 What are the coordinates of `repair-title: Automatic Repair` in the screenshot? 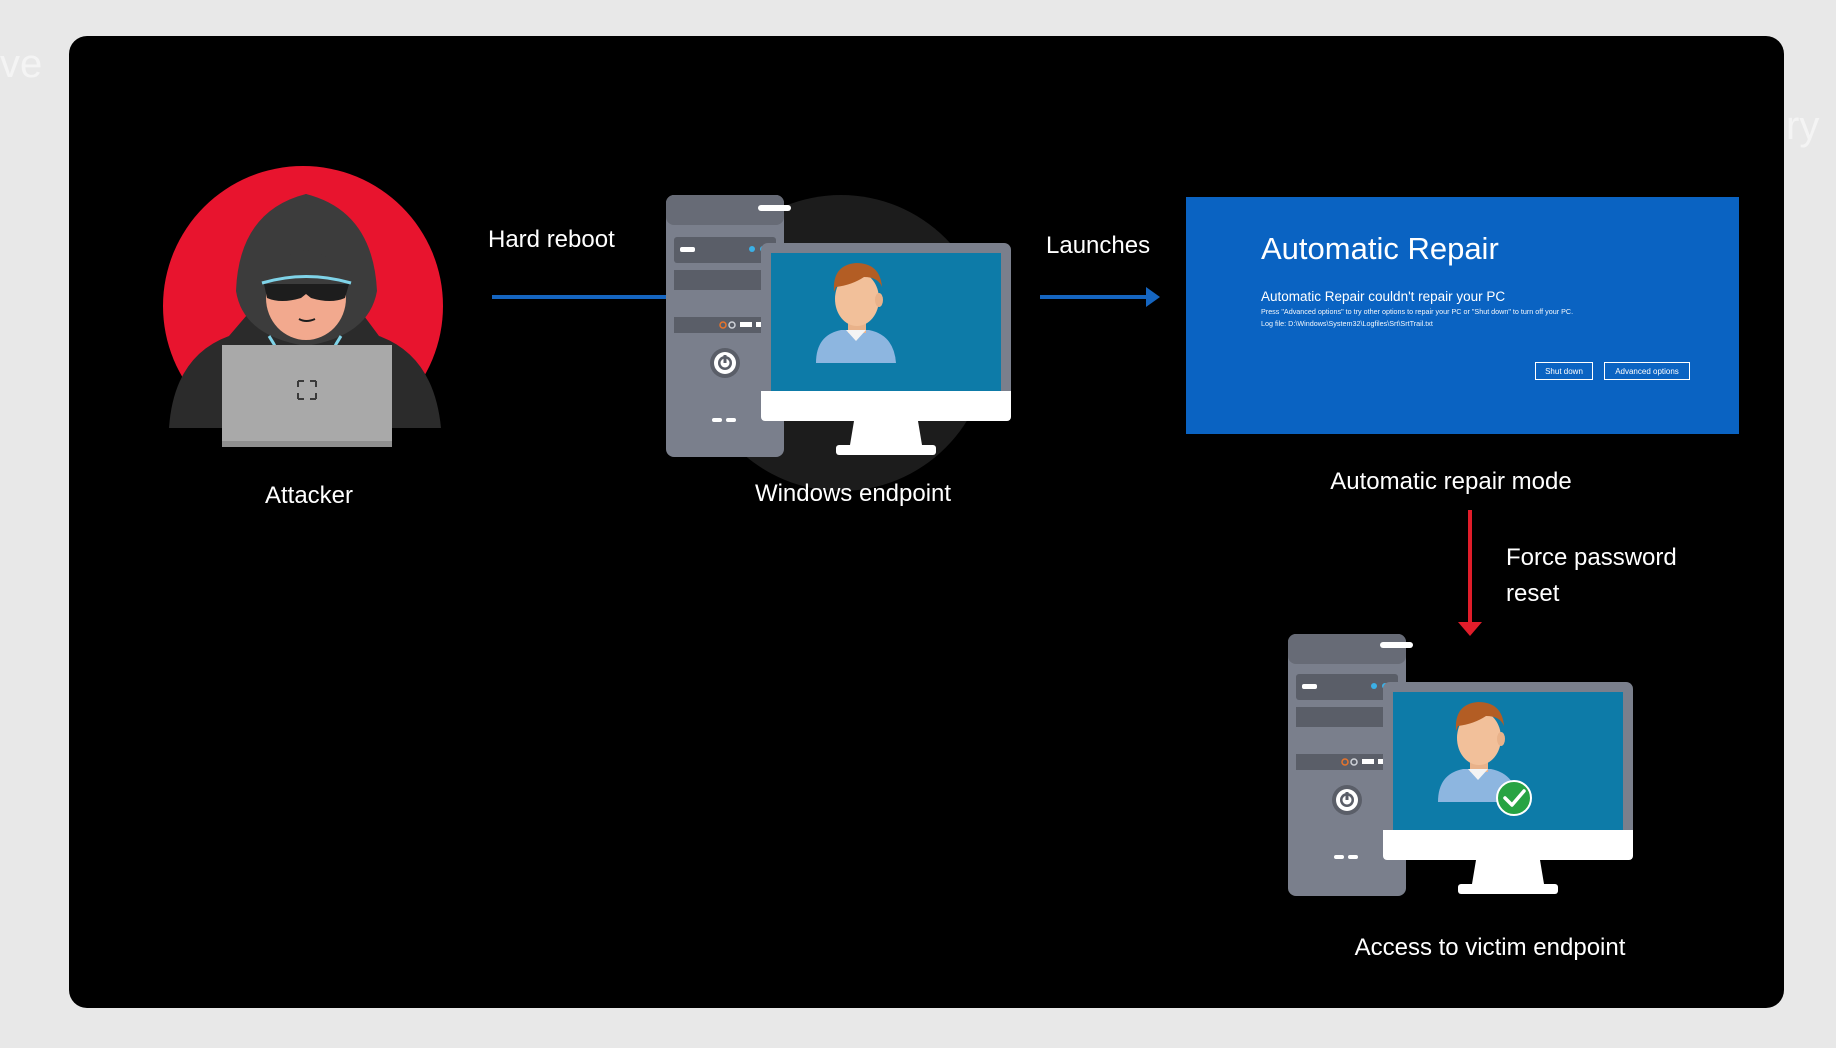 It's located at (1380, 248).